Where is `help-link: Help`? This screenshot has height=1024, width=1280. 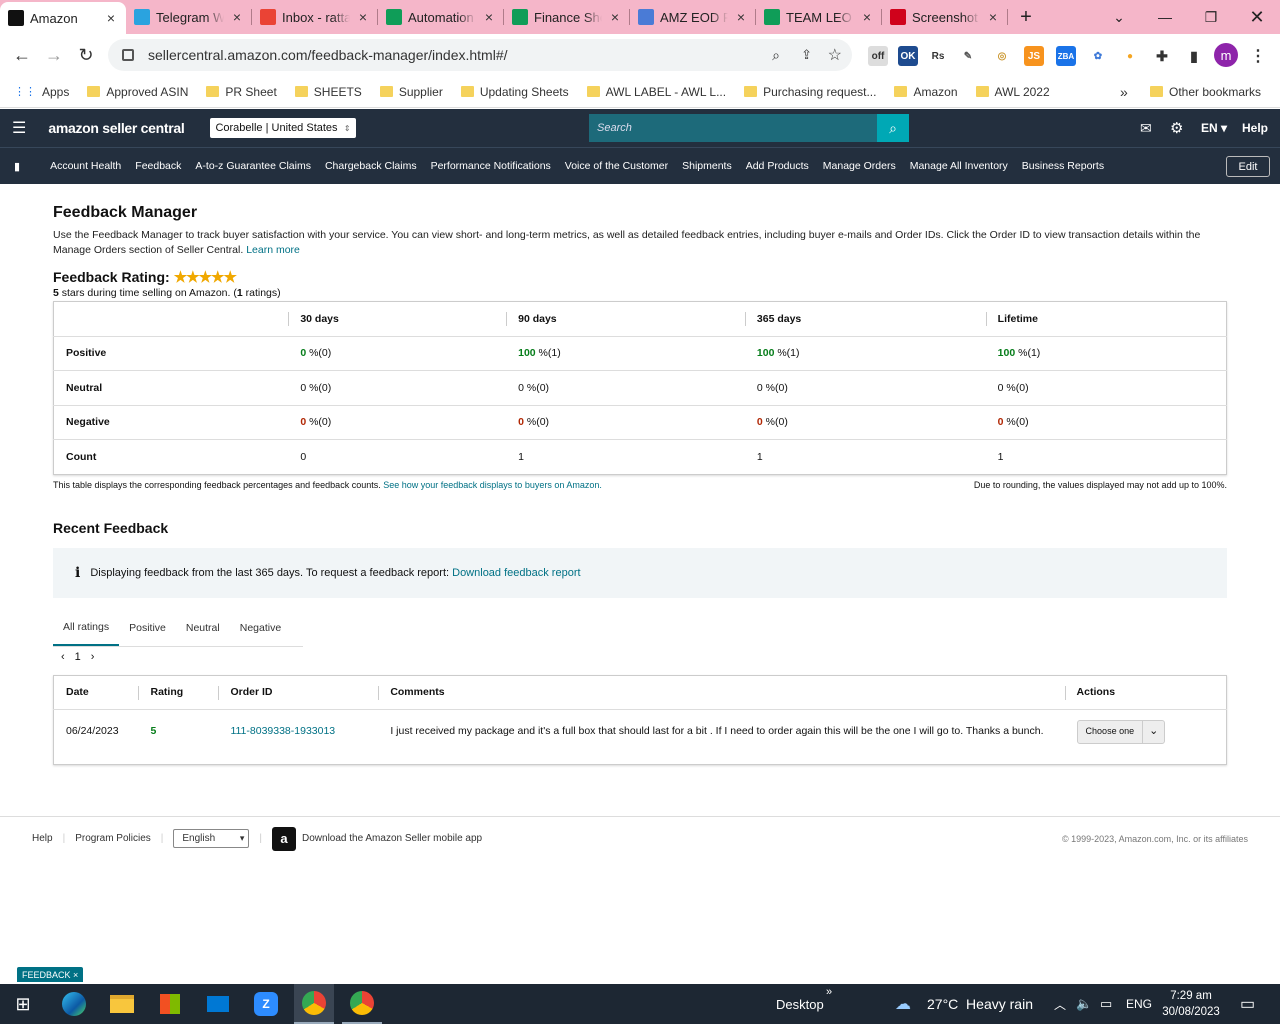
help-link: Help is located at coordinates (1255, 128).